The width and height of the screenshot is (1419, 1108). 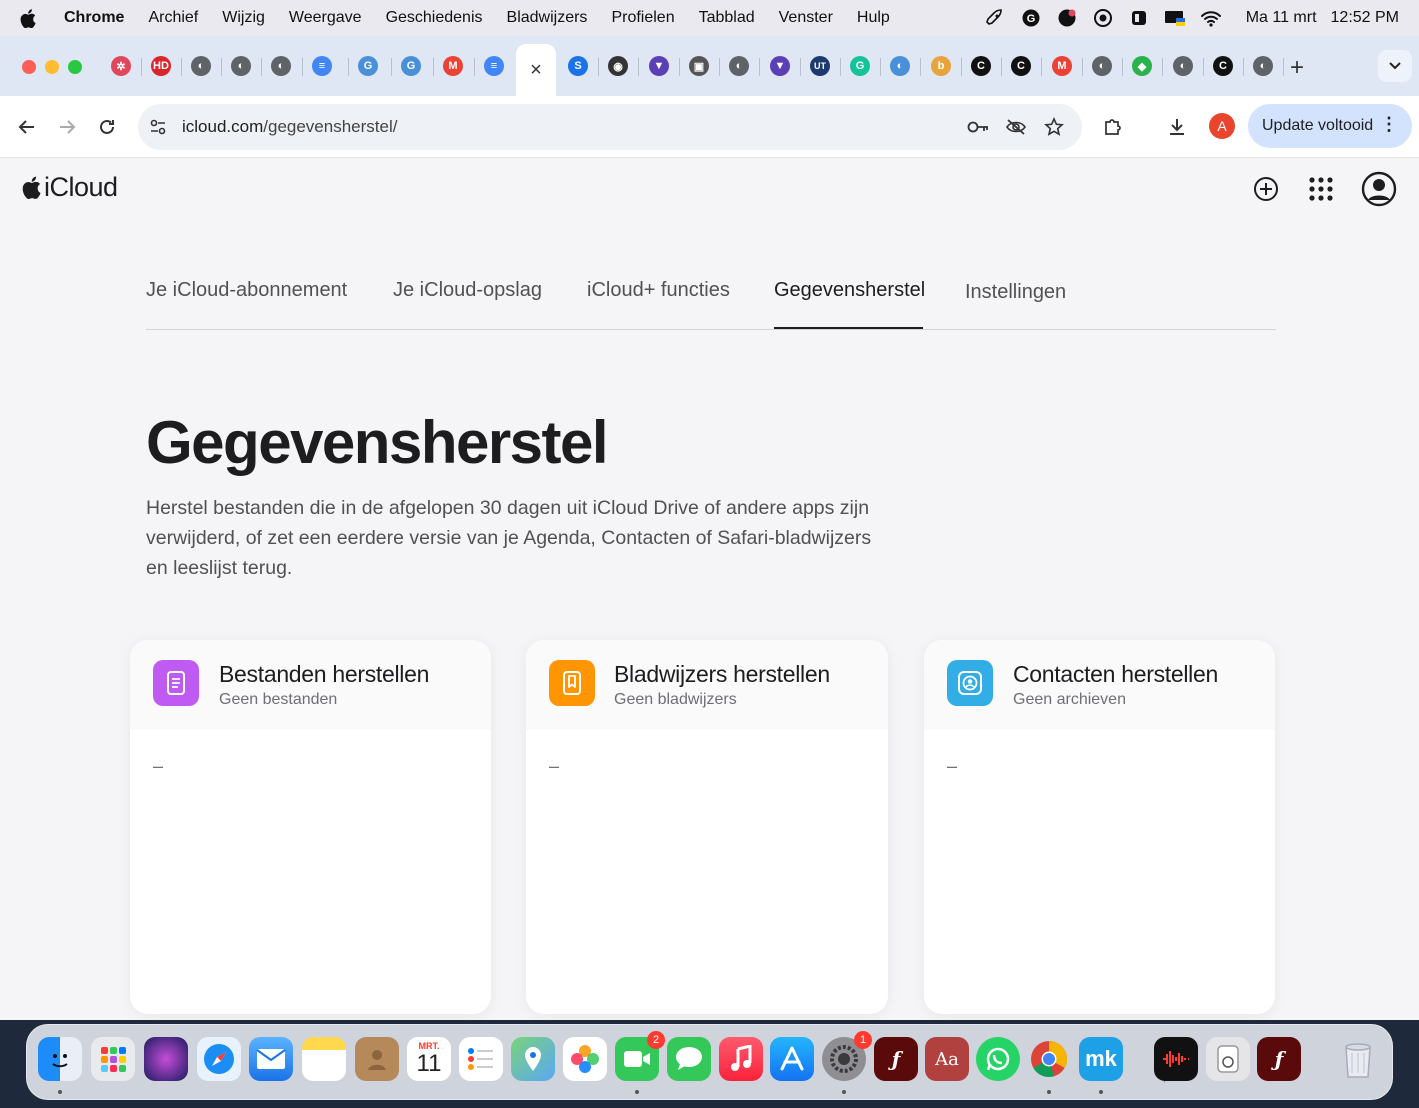 What do you see at coordinates (1031, 18) in the screenshot?
I see `grammarly-status-icon: G` at bounding box center [1031, 18].